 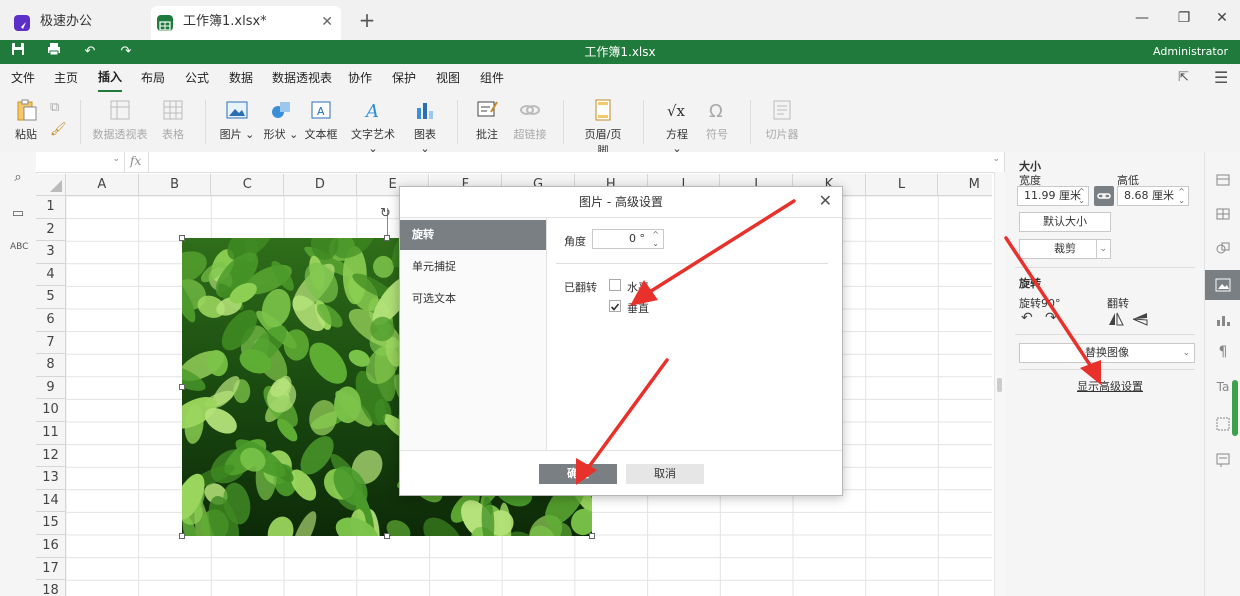 What do you see at coordinates (615, 285) in the screenshot?
I see `horizontal-checkbox` at bounding box center [615, 285].